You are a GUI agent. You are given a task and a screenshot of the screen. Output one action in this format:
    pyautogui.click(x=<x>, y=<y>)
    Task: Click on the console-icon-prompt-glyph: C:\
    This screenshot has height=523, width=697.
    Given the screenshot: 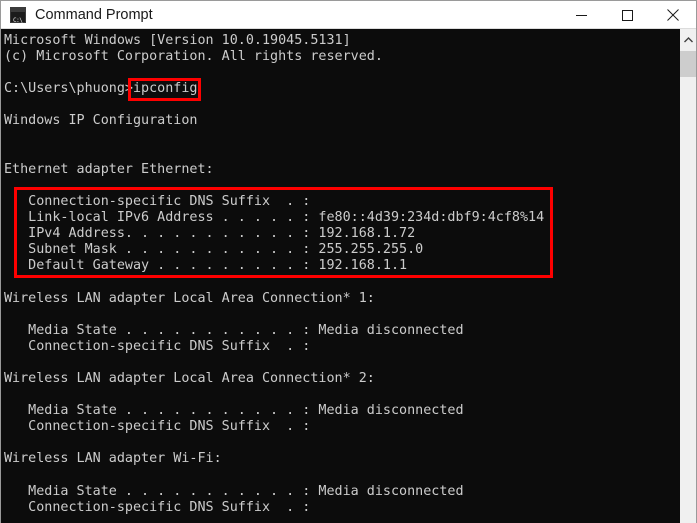 What is the action you would take?
    pyautogui.click(x=18, y=20)
    